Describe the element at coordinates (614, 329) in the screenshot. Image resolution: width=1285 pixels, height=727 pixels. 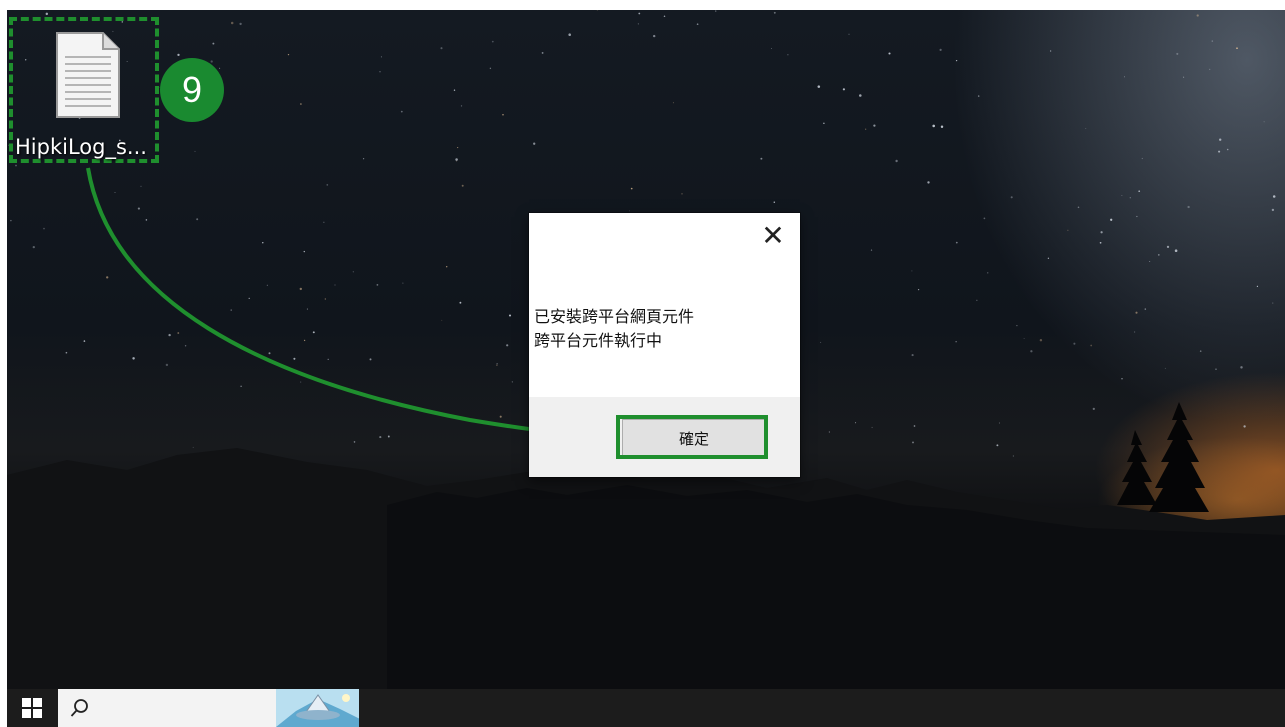
I see `dialog-message: 已安裝跨平台網頁元件 跨平台元件執行中` at that location.